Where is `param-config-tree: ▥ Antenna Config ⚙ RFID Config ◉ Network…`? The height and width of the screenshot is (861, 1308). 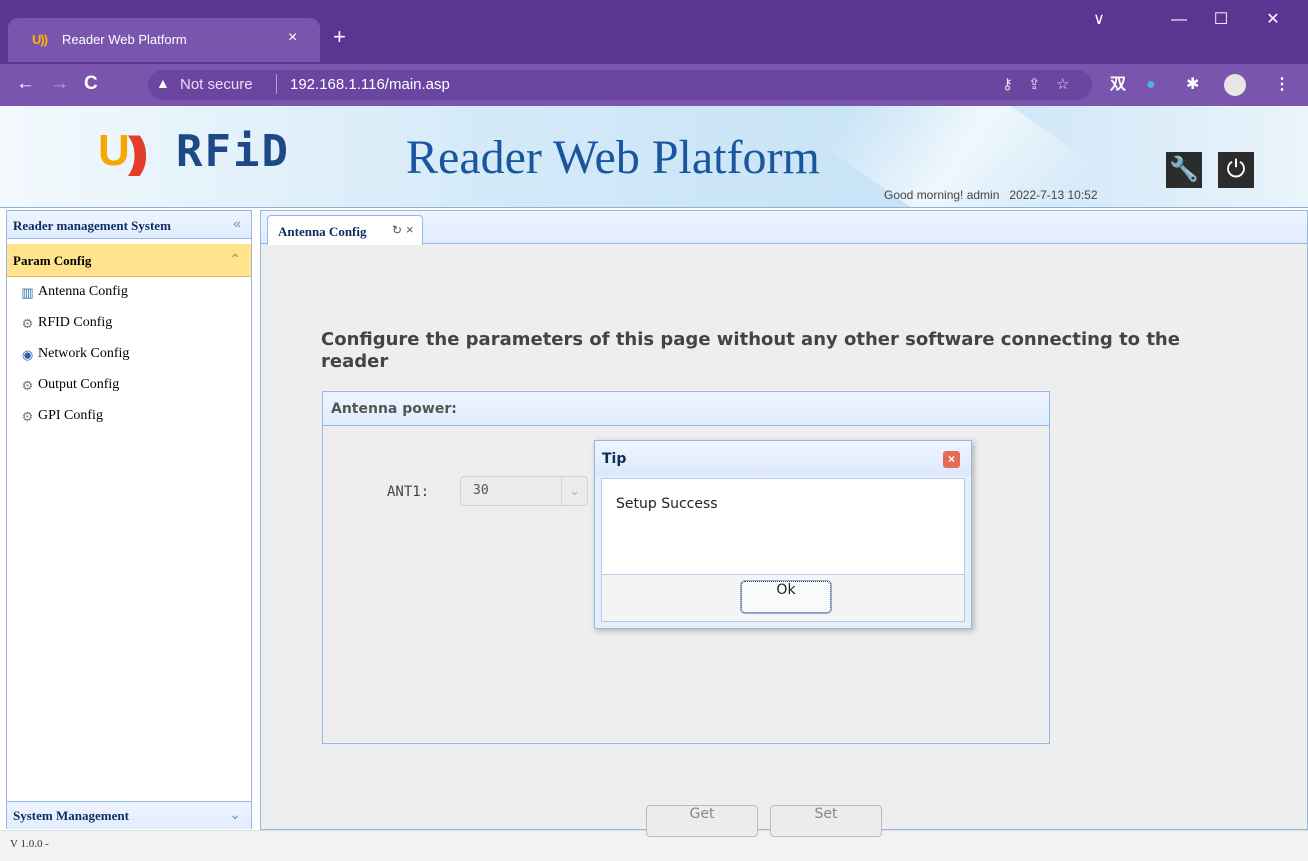 param-config-tree: ▥ Antenna Config ⚙ RFID Config ◉ Network… is located at coordinates (74, 361).